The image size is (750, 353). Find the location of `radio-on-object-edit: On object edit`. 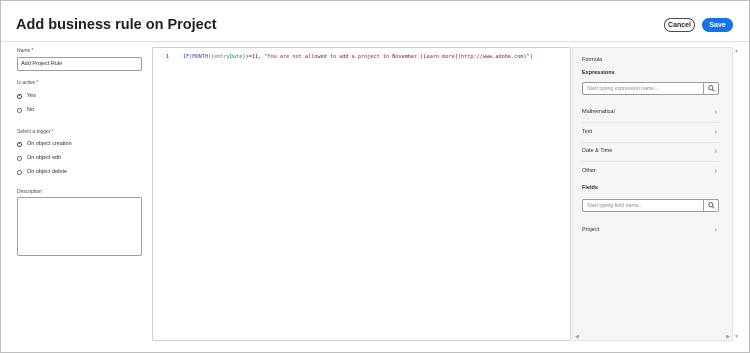

radio-on-object-edit: On object edit is located at coordinates (39, 158).